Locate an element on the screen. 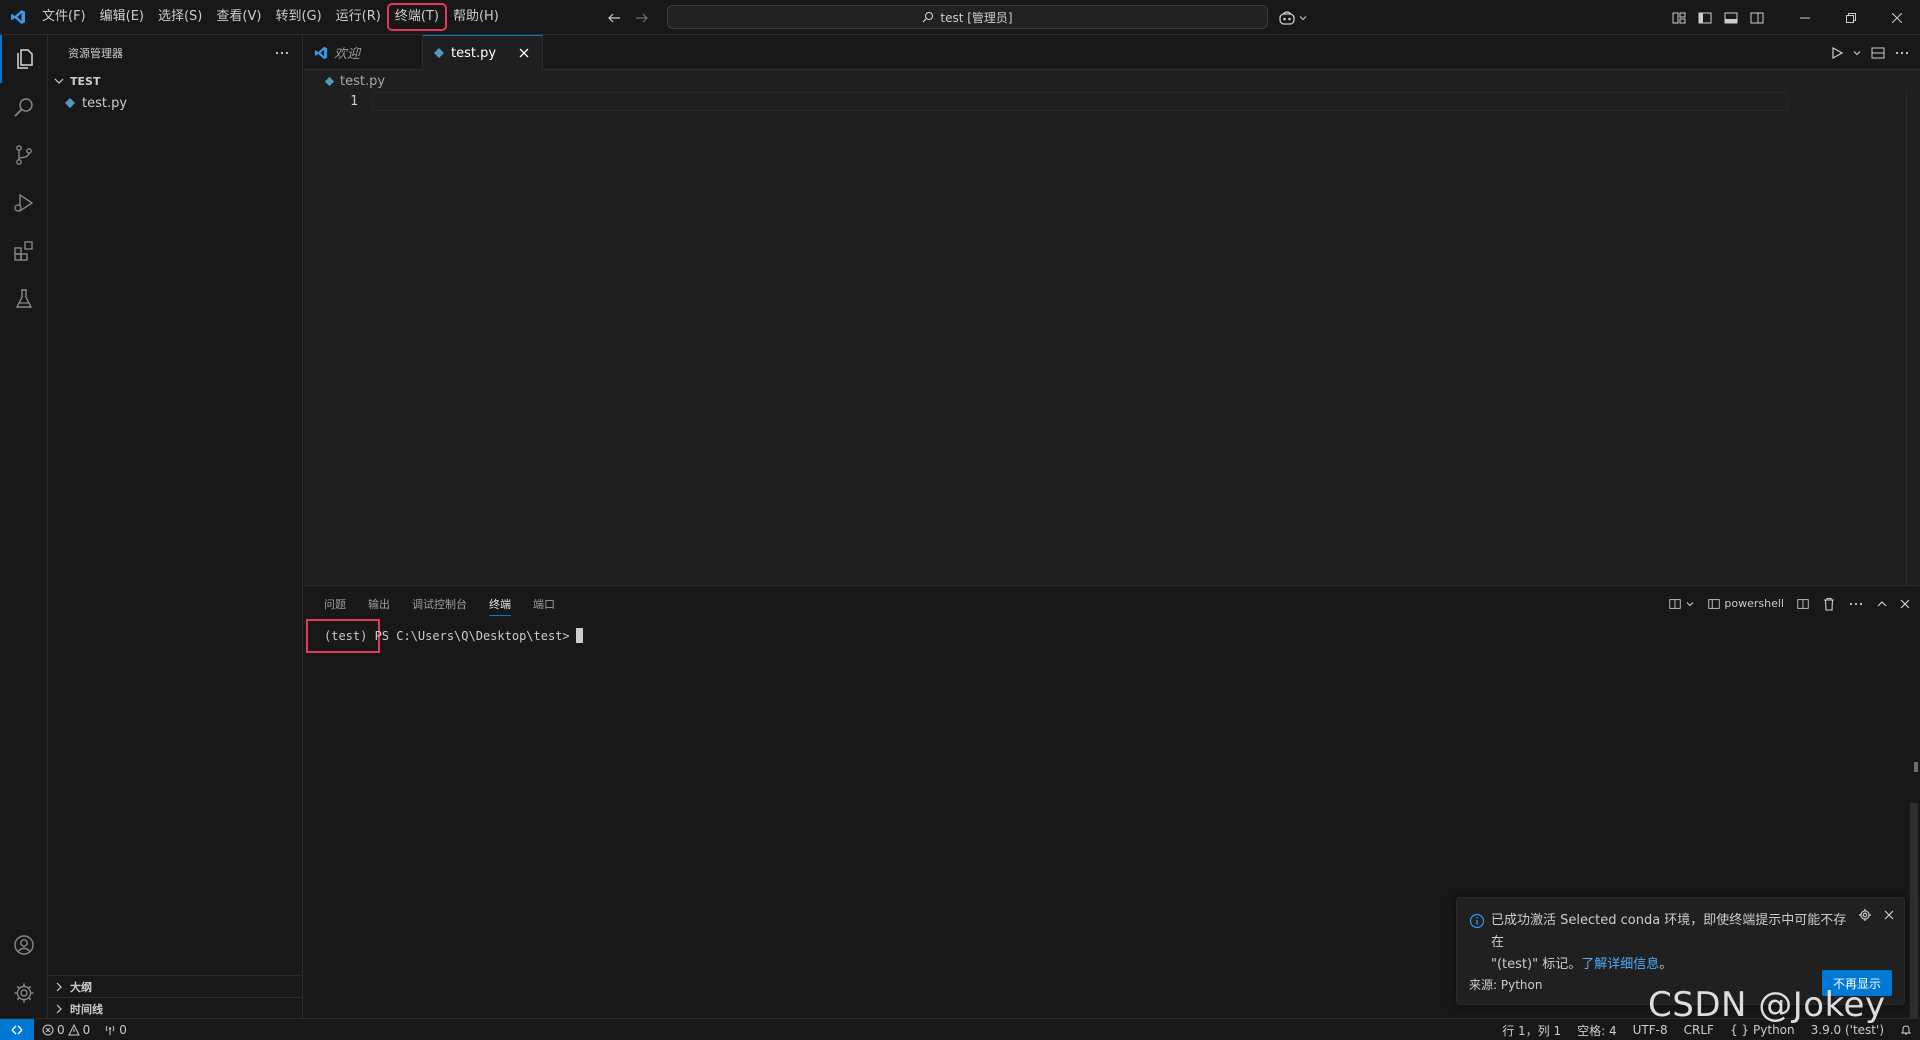 Image resolution: width=1920 pixels, height=1040 pixels. ports-count: 0 is located at coordinates (123, 1029).